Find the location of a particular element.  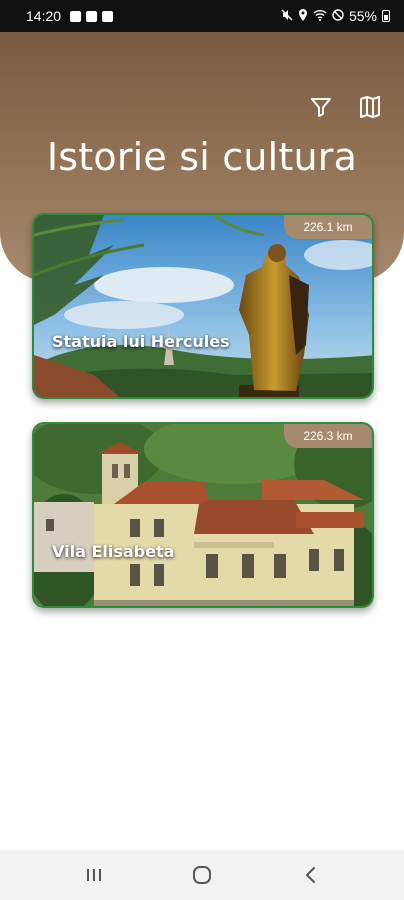

navigation-bar is located at coordinates (202, 875).